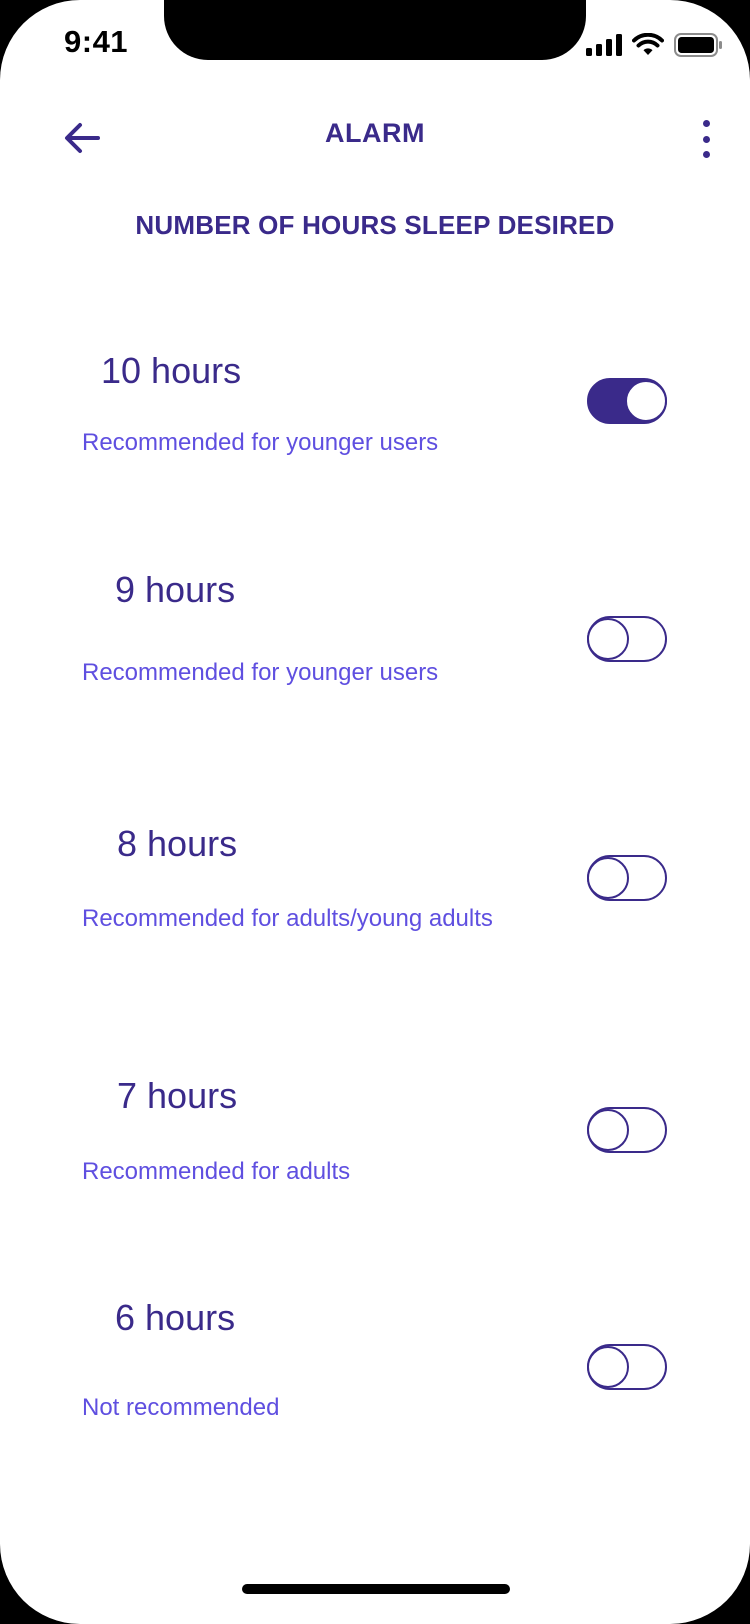  What do you see at coordinates (287, 918) in the screenshot?
I see `option-description: Recommended for adults/young adults` at bounding box center [287, 918].